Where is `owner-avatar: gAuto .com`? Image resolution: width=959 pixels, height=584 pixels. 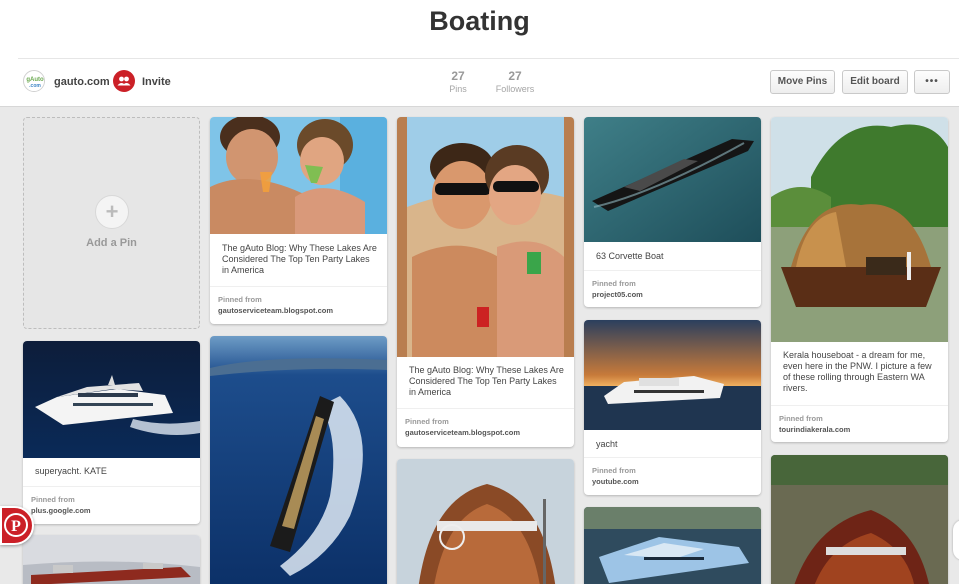
owner-avatar: gAuto .com is located at coordinates (34, 81).